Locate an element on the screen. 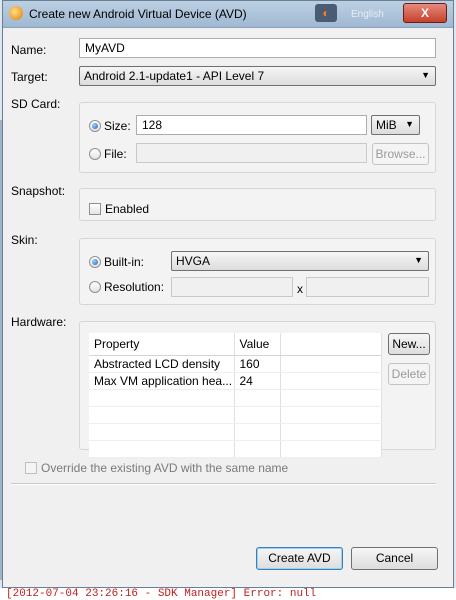  sdcard-file-radio is located at coordinates (95, 154).